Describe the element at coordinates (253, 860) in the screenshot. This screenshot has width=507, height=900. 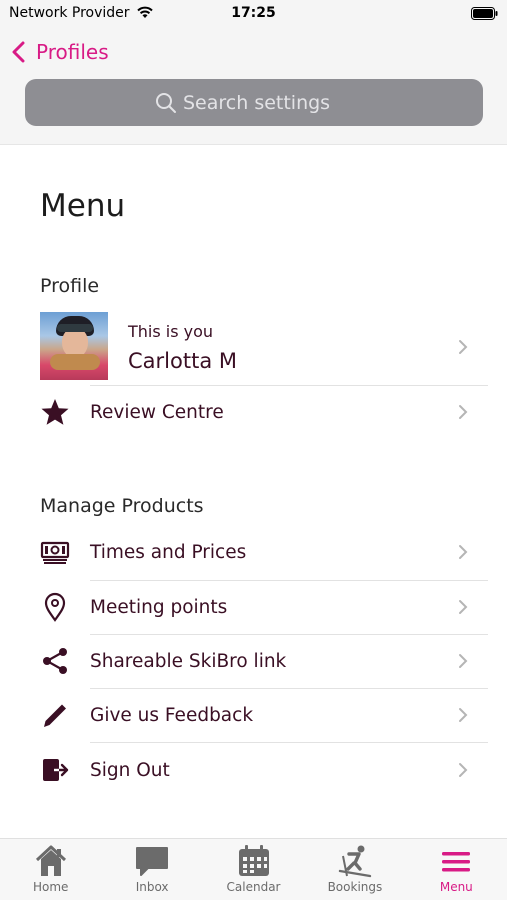
I see `calendar-icon` at that location.